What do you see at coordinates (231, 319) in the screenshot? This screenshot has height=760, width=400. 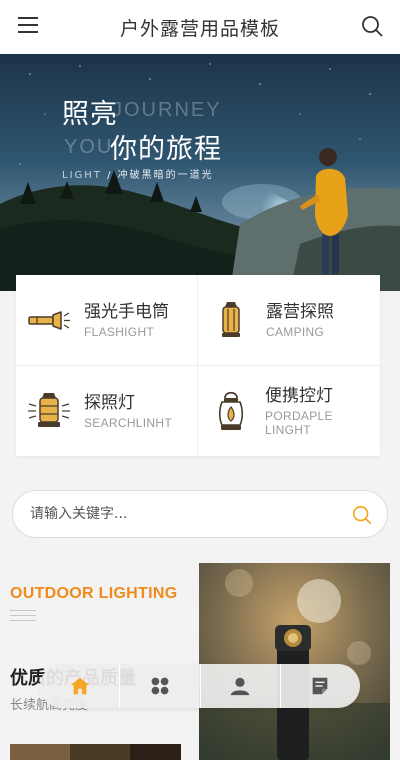 I see `camping-lantern-icon` at bounding box center [231, 319].